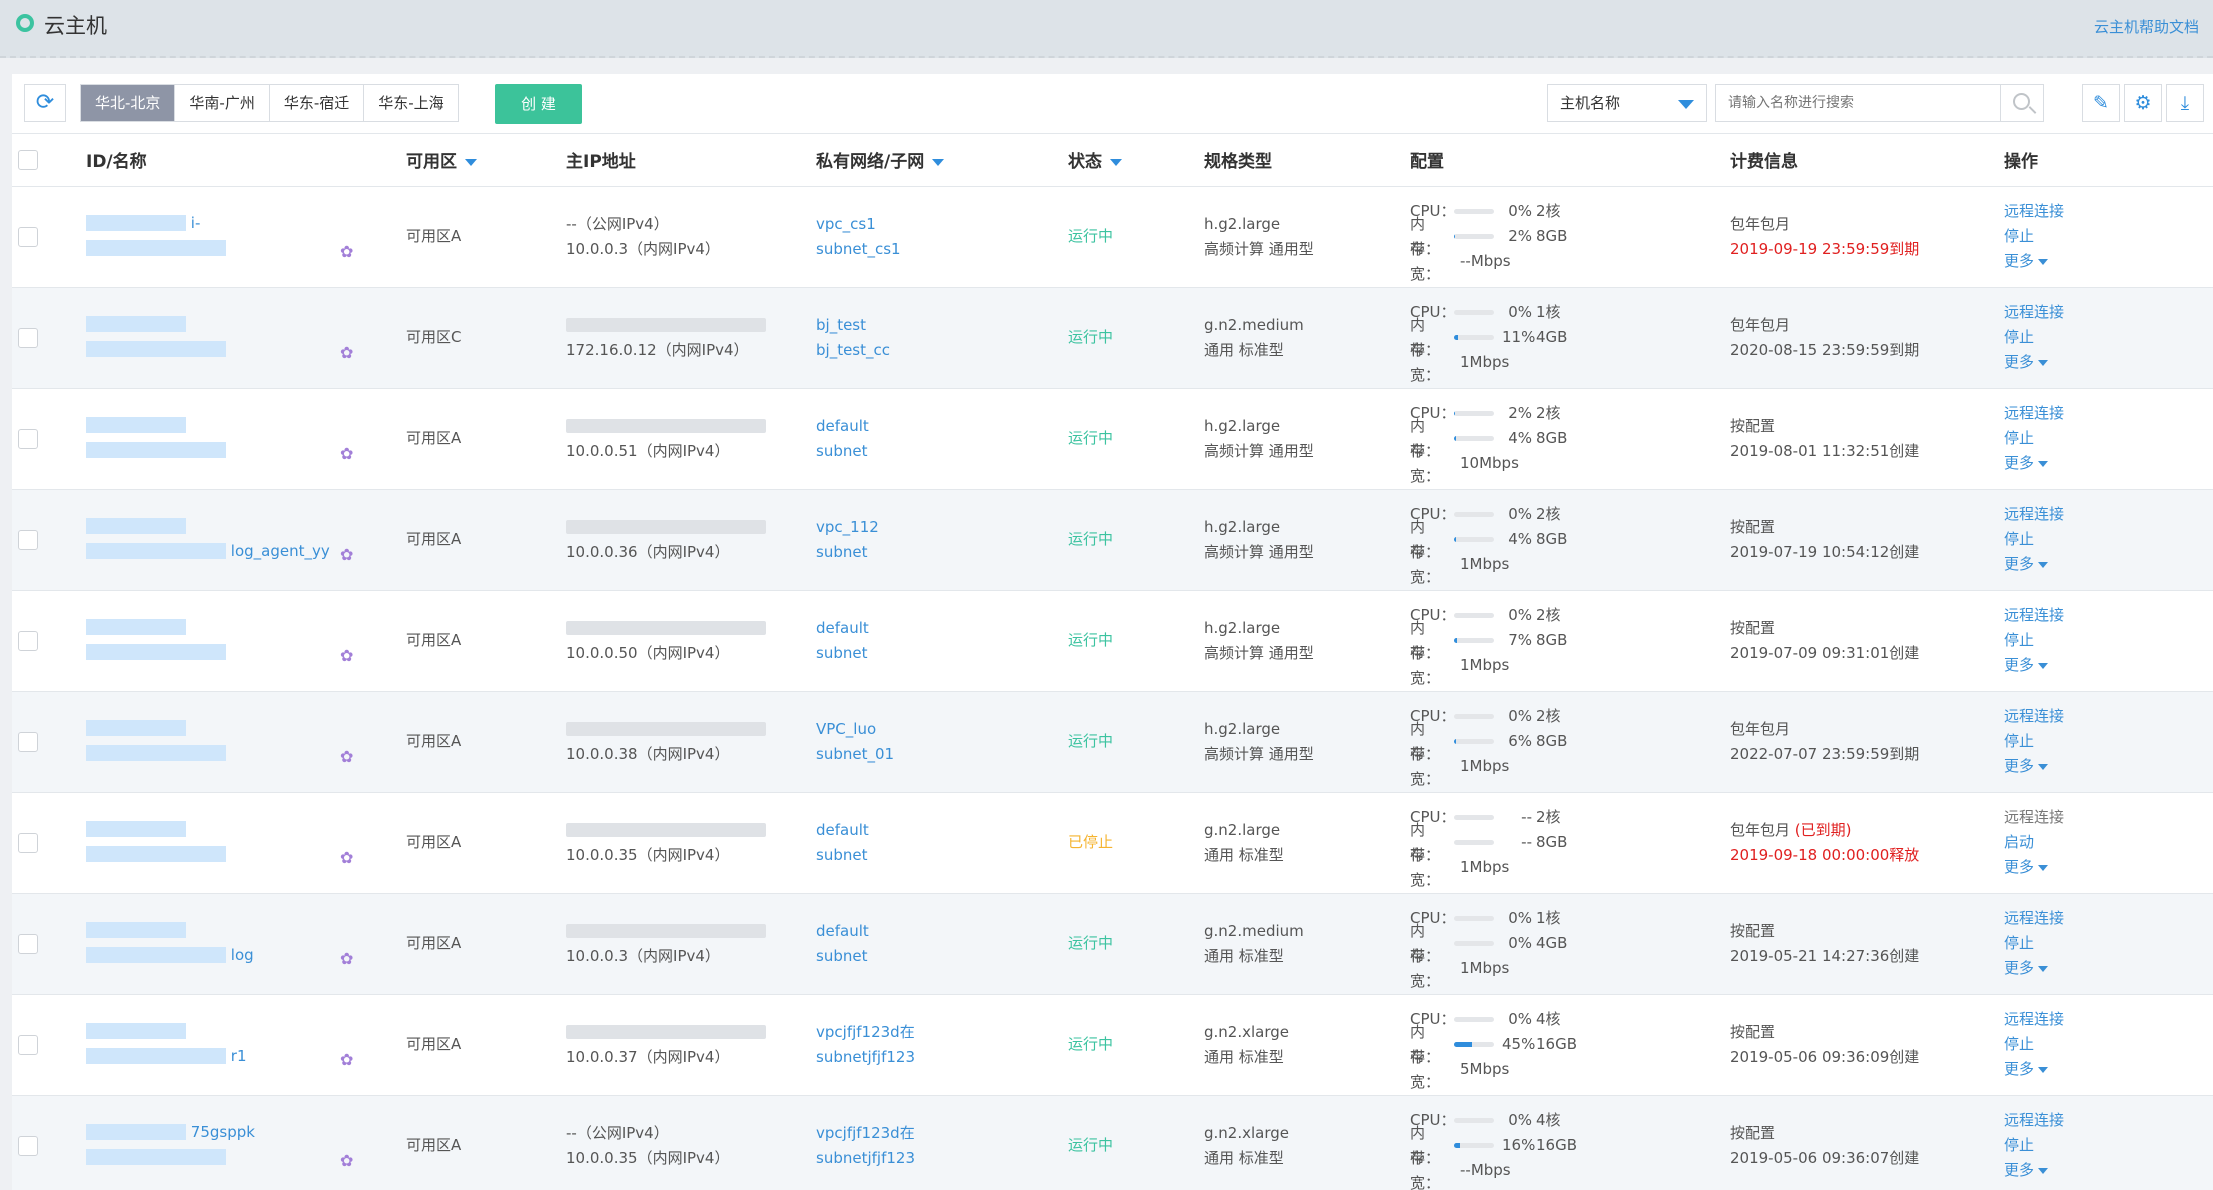 The height and width of the screenshot is (1190, 2213). I want to click on region-tab-guangzhou: 华南-广州, so click(222, 103).